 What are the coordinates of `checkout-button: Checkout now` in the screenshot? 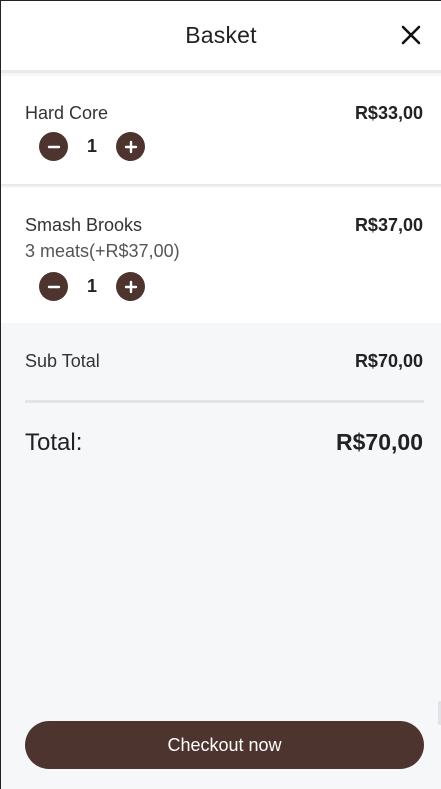 It's located at (224, 745).